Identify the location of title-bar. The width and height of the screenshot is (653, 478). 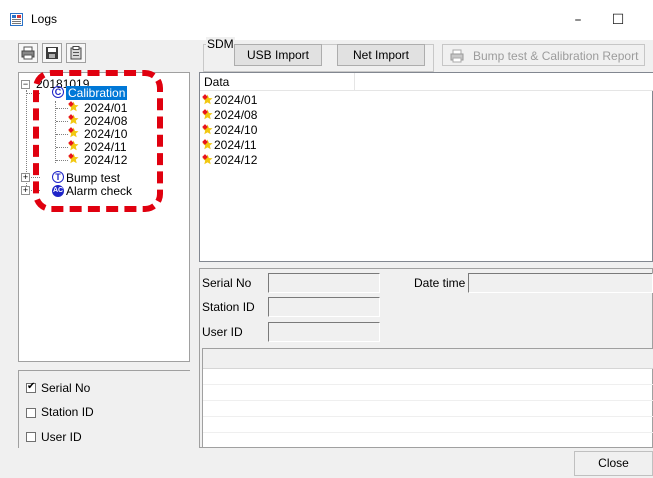
(326, 20).